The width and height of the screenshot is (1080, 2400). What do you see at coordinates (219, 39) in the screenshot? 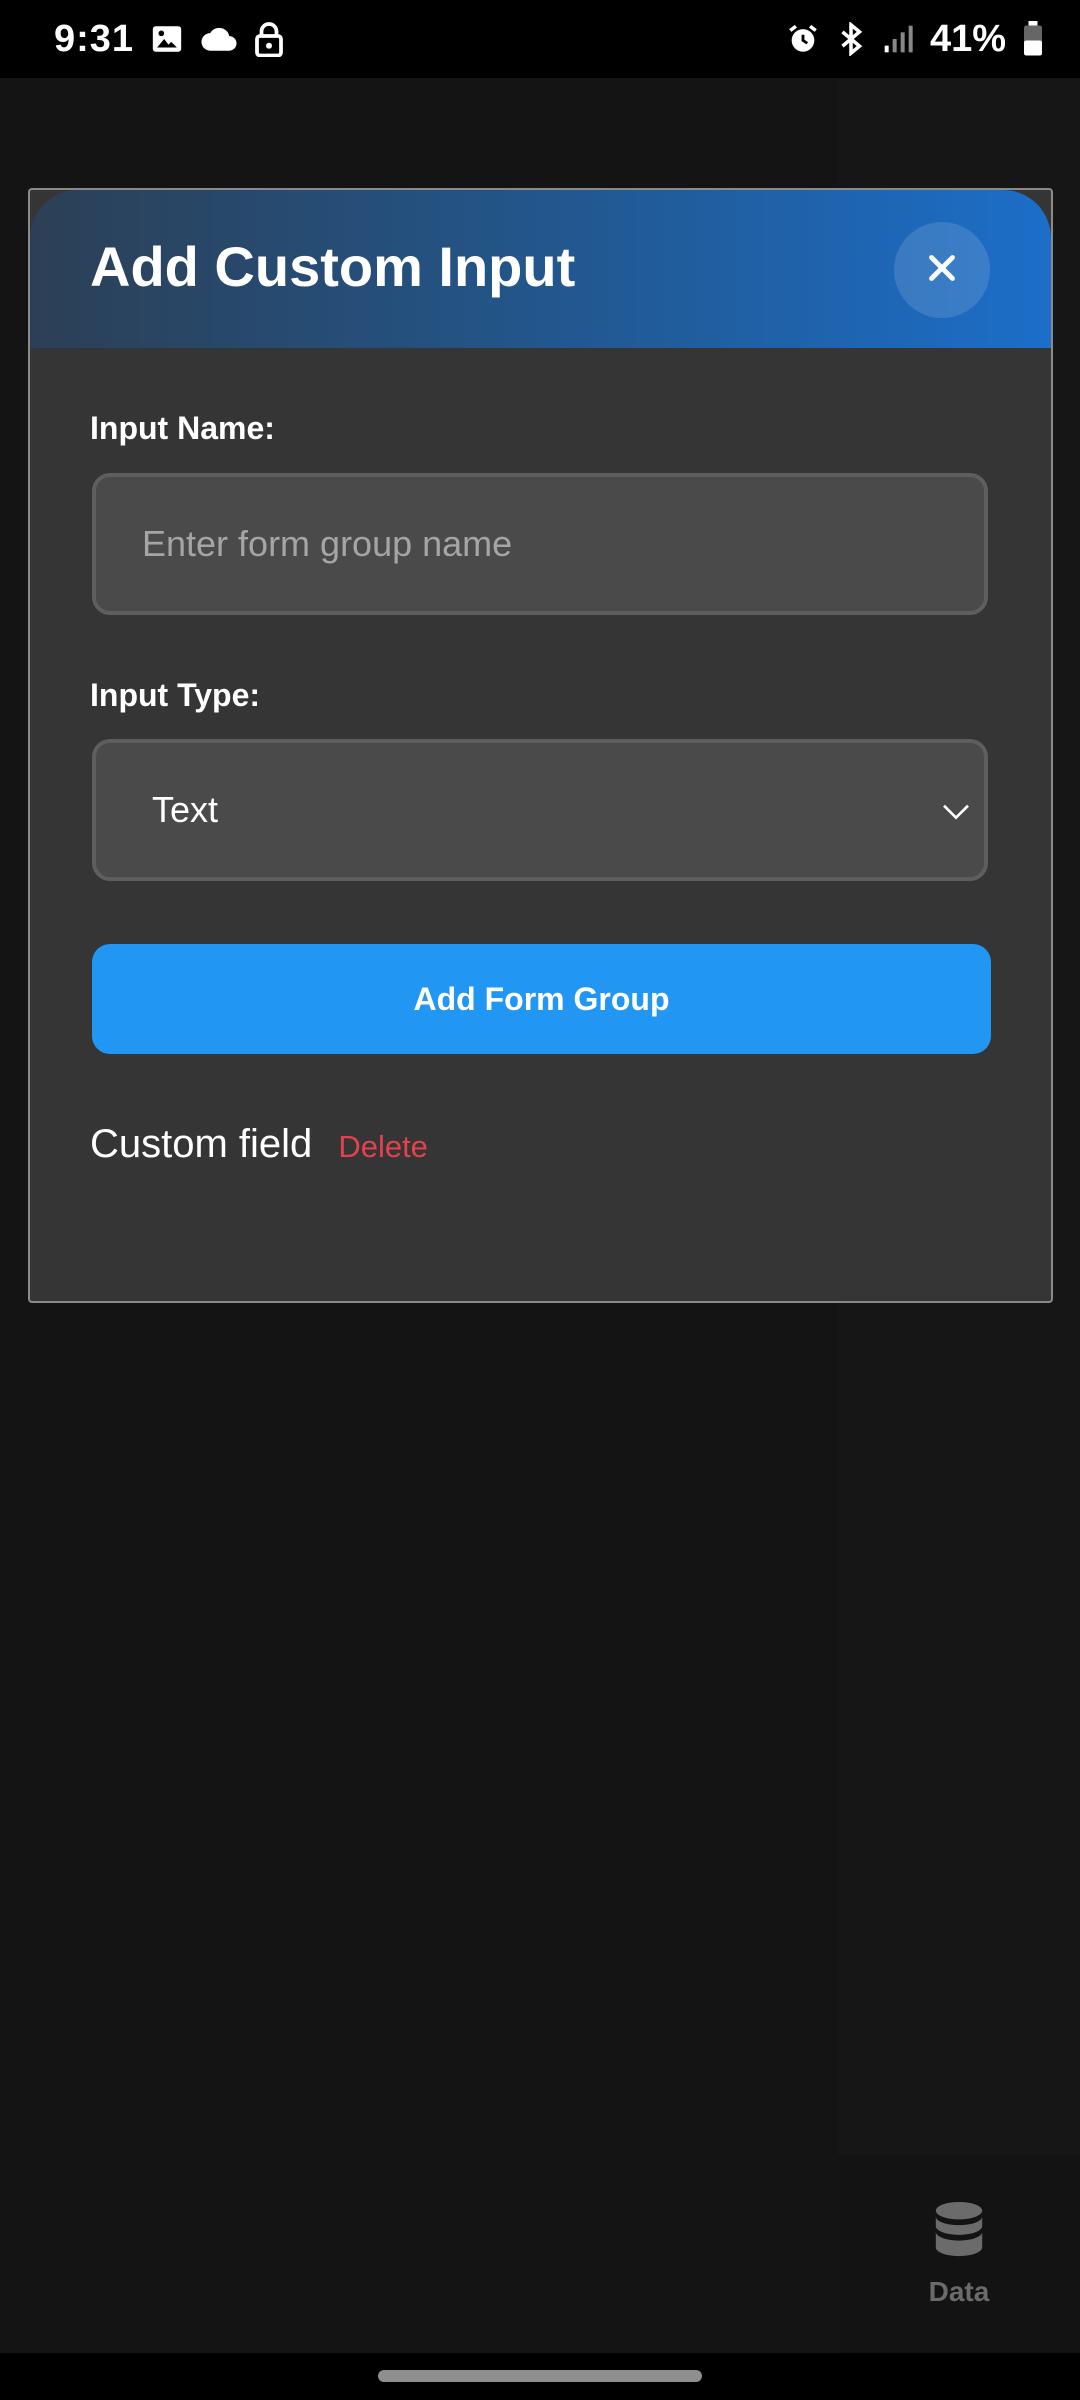
I see `cloud-icon` at bounding box center [219, 39].